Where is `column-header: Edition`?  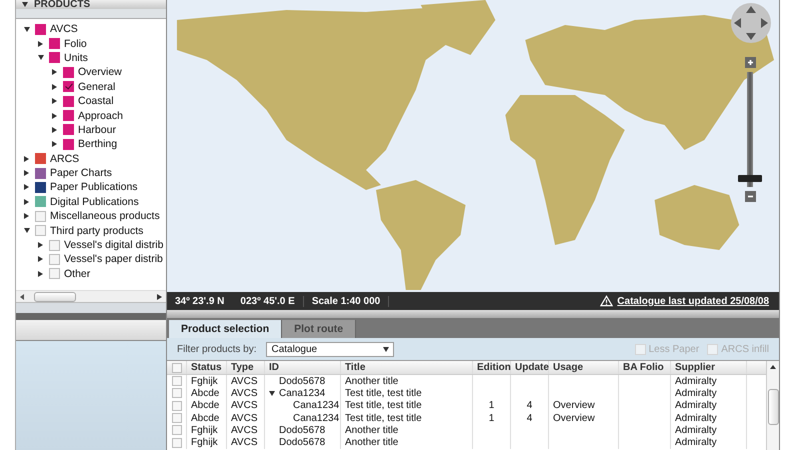 column-header: Edition is located at coordinates (492, 367).